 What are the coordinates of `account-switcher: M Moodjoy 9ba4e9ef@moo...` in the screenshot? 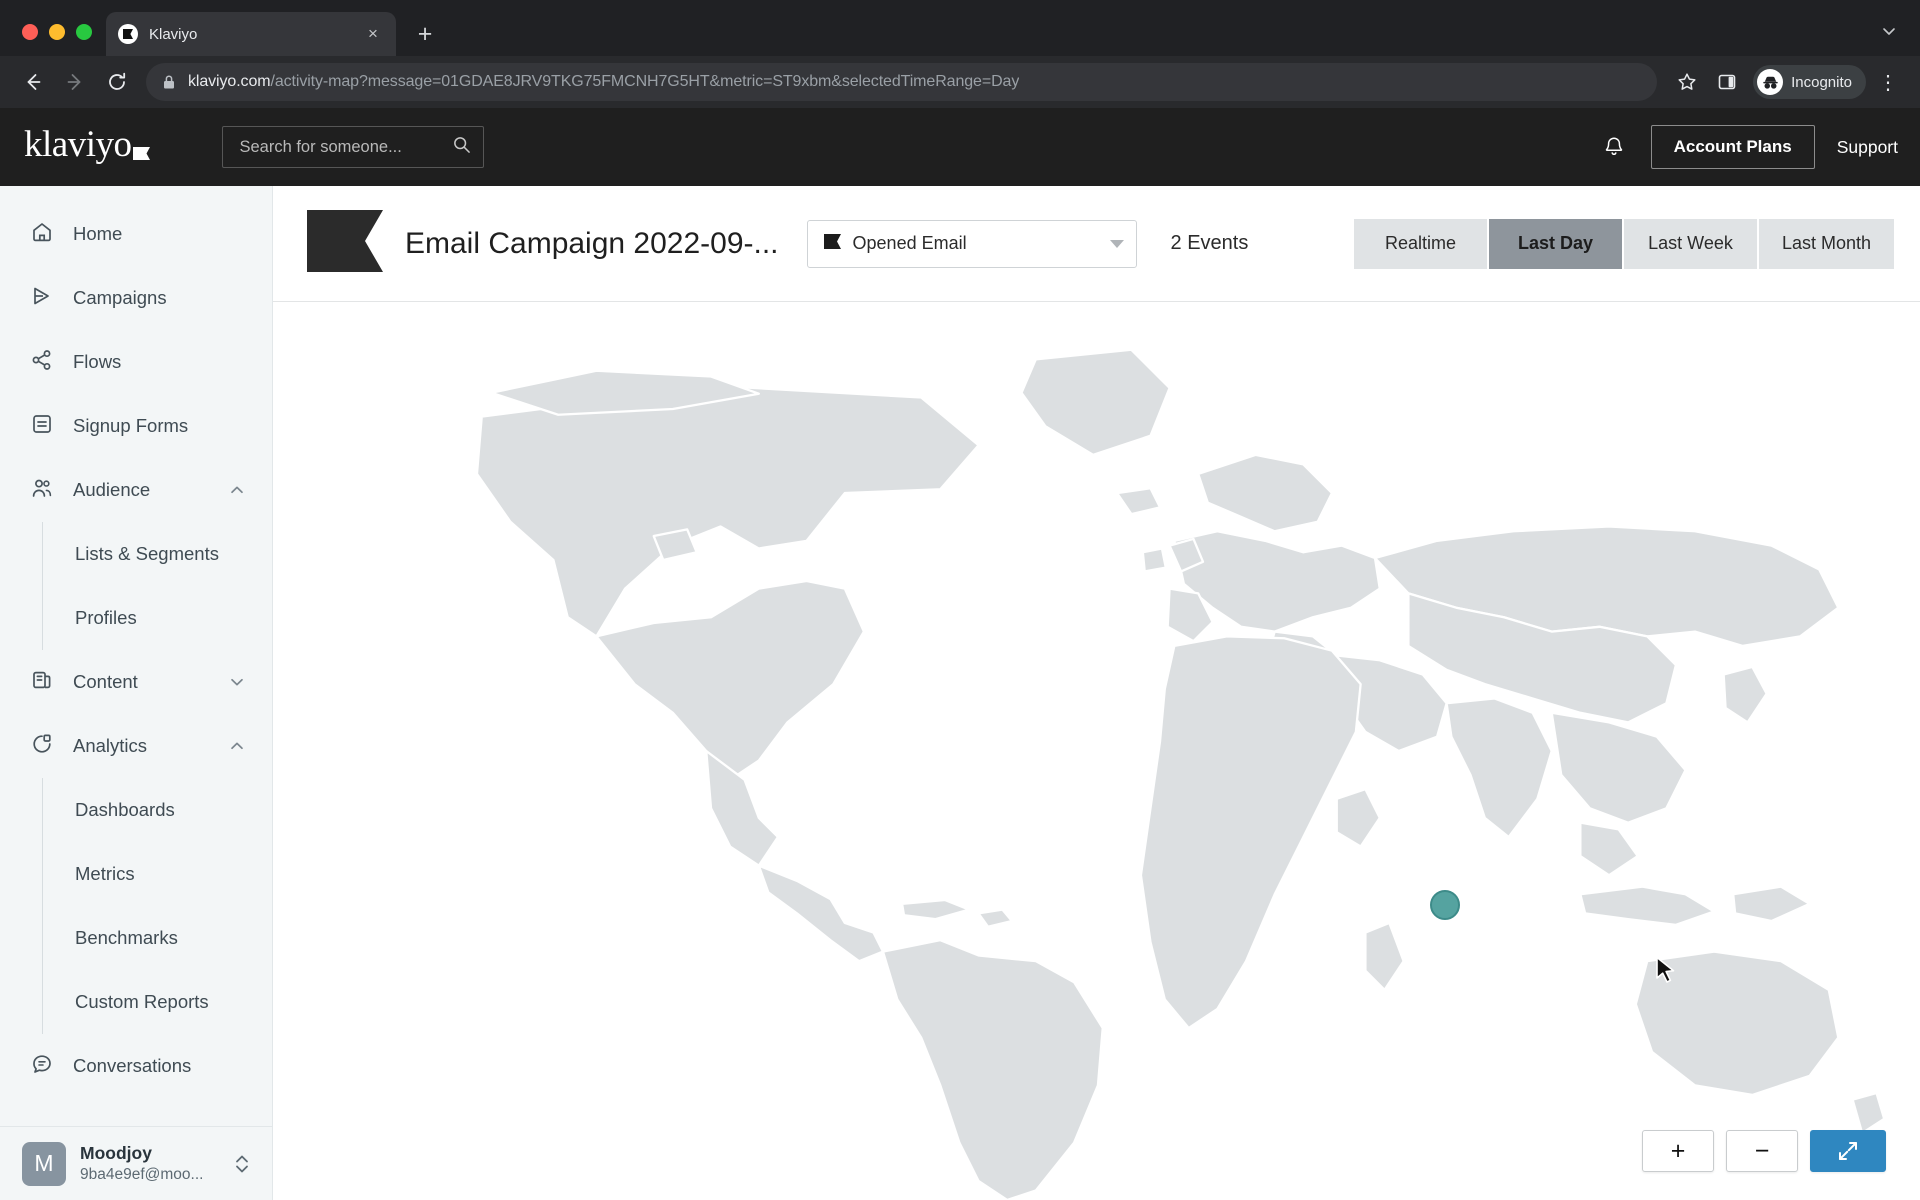 It's located at (136, 1163).